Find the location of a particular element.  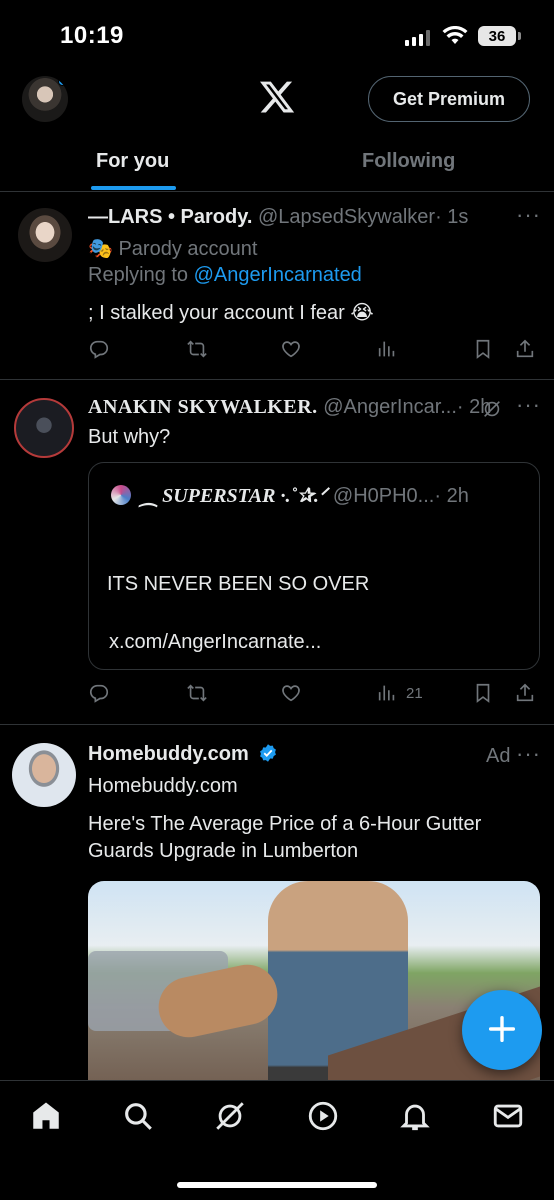

quote-author-avatar is located at coordinates (121, 495).